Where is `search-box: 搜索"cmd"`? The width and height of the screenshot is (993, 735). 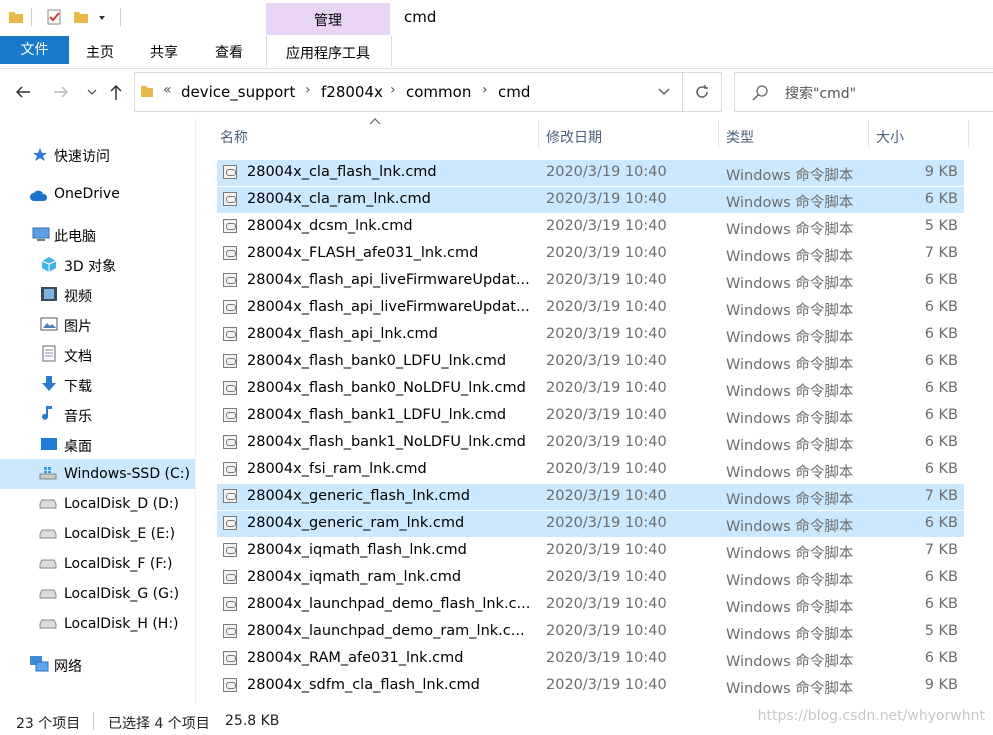
search-box: 搜索"cmd" is located at coordinates (863, 92).